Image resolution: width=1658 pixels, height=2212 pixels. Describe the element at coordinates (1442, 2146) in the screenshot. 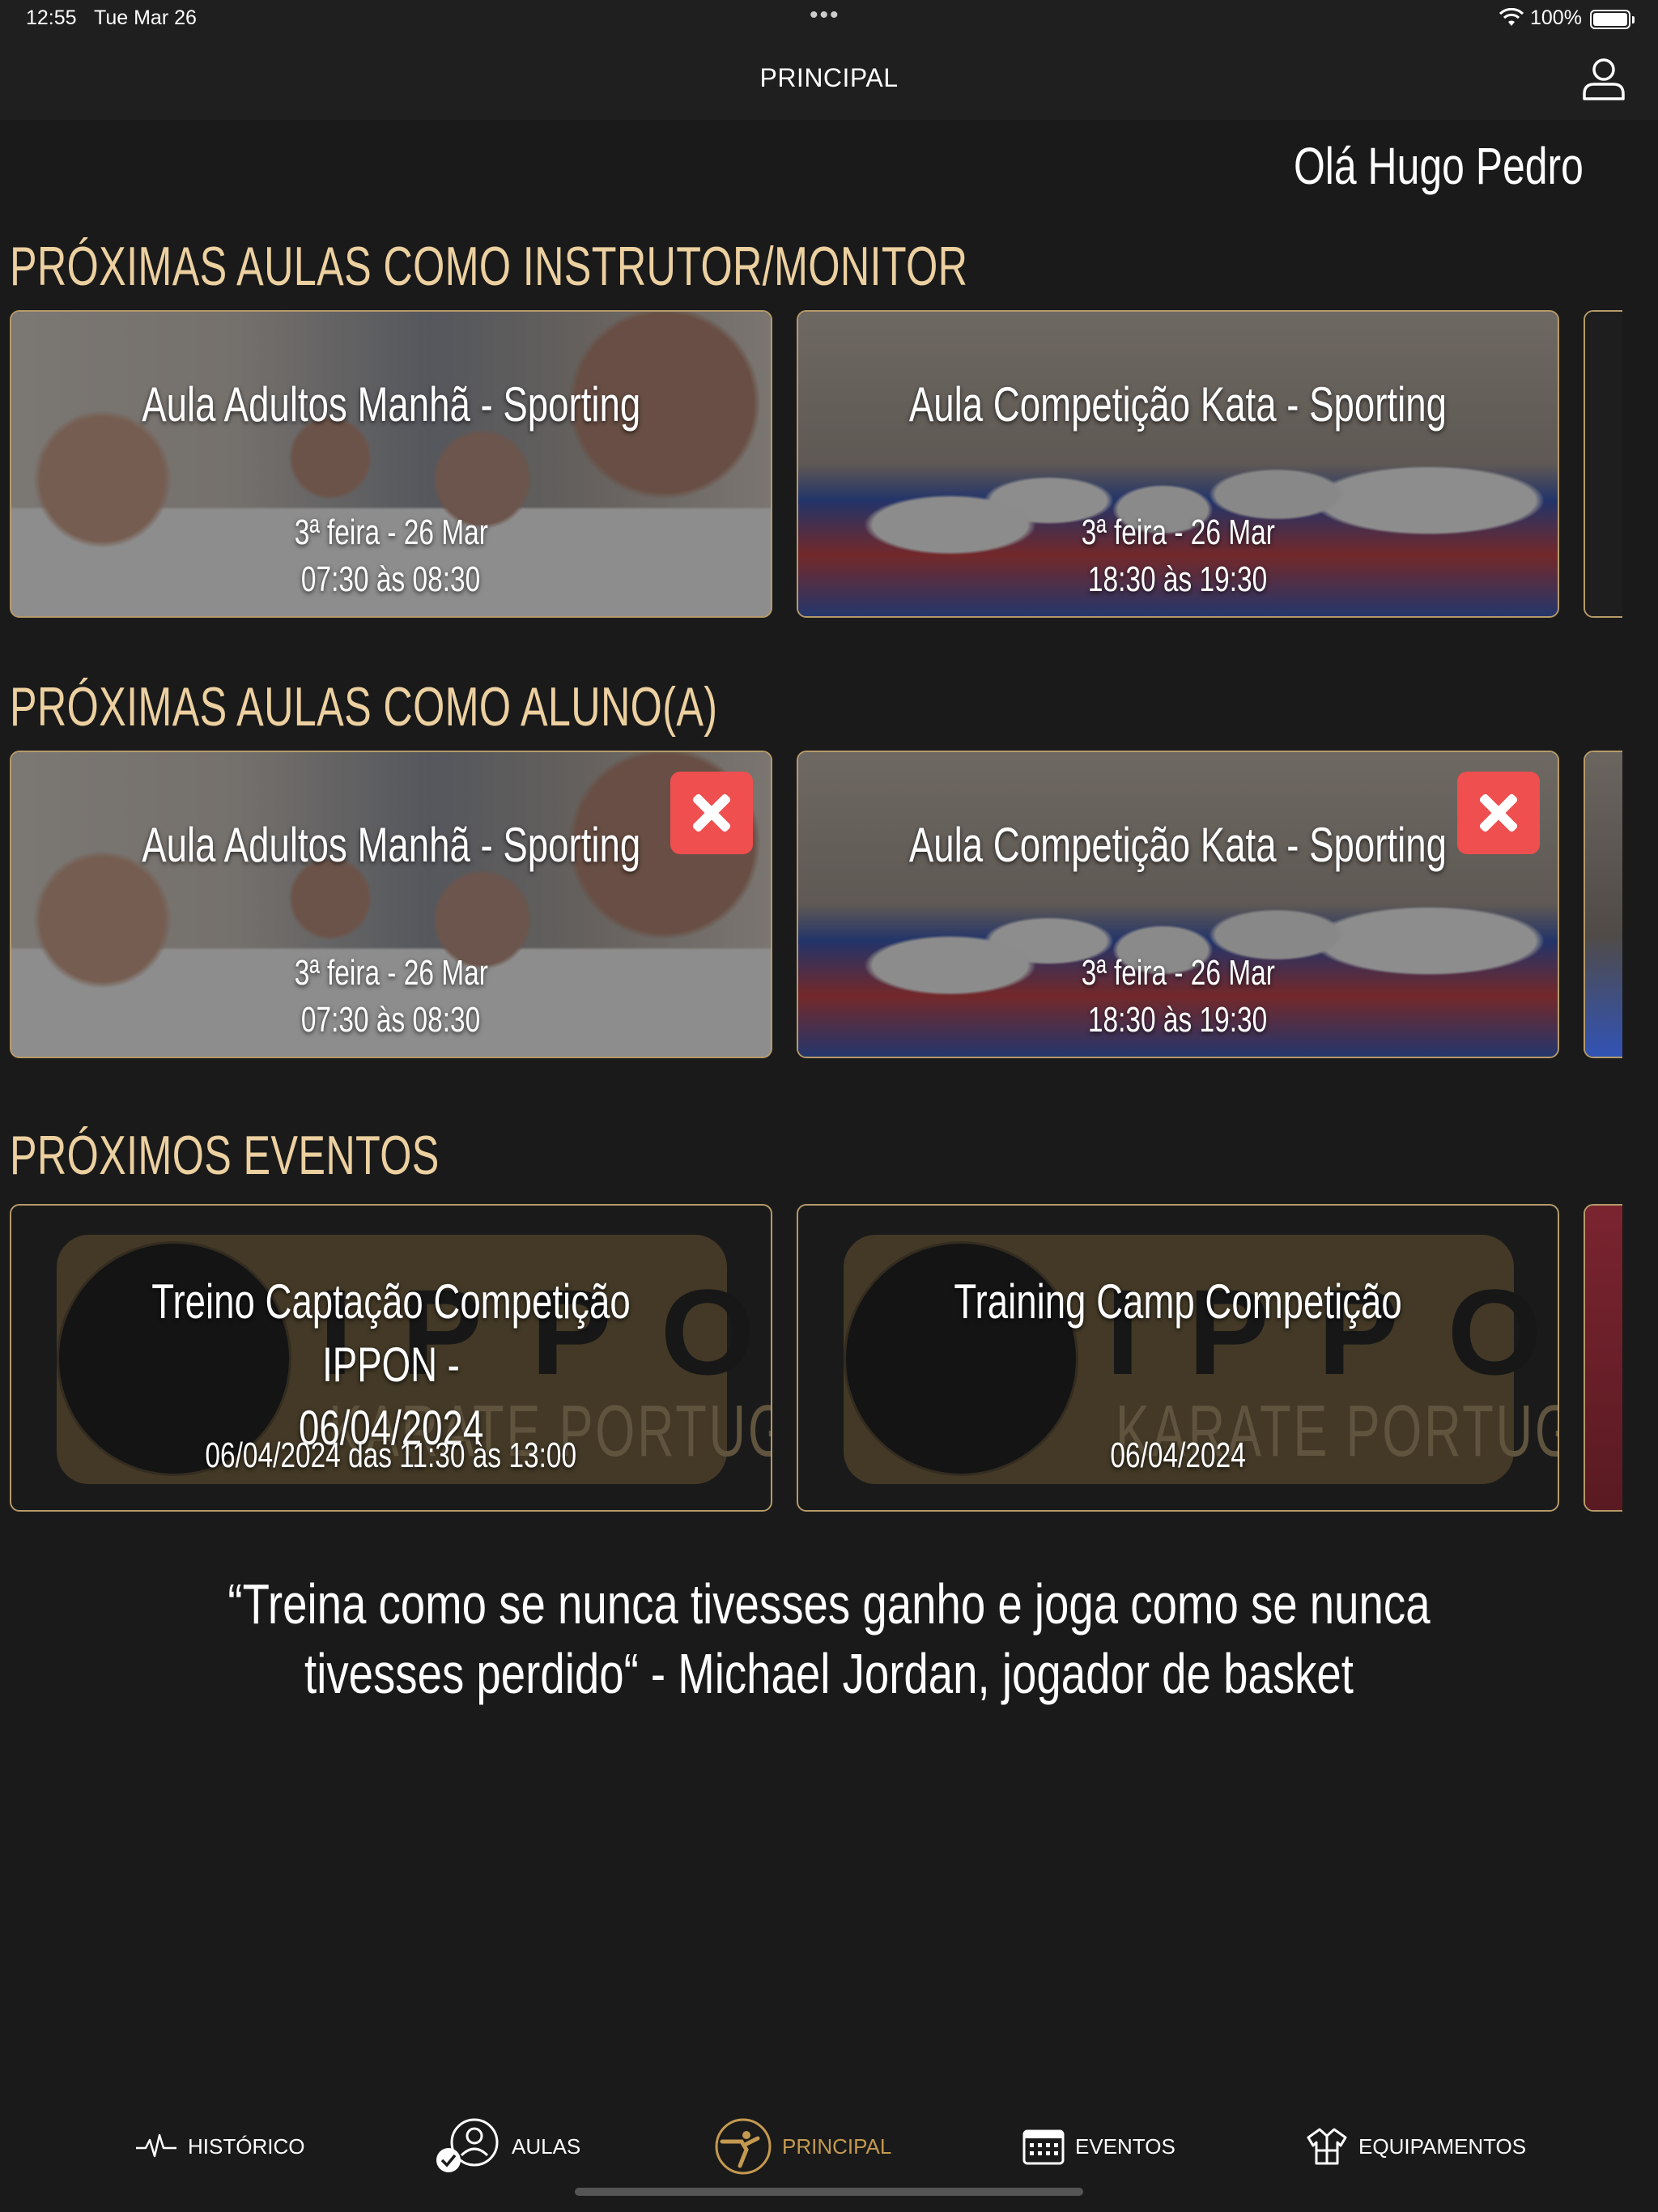

I see `tab-label: EQUIPAMENTOS` at that location.